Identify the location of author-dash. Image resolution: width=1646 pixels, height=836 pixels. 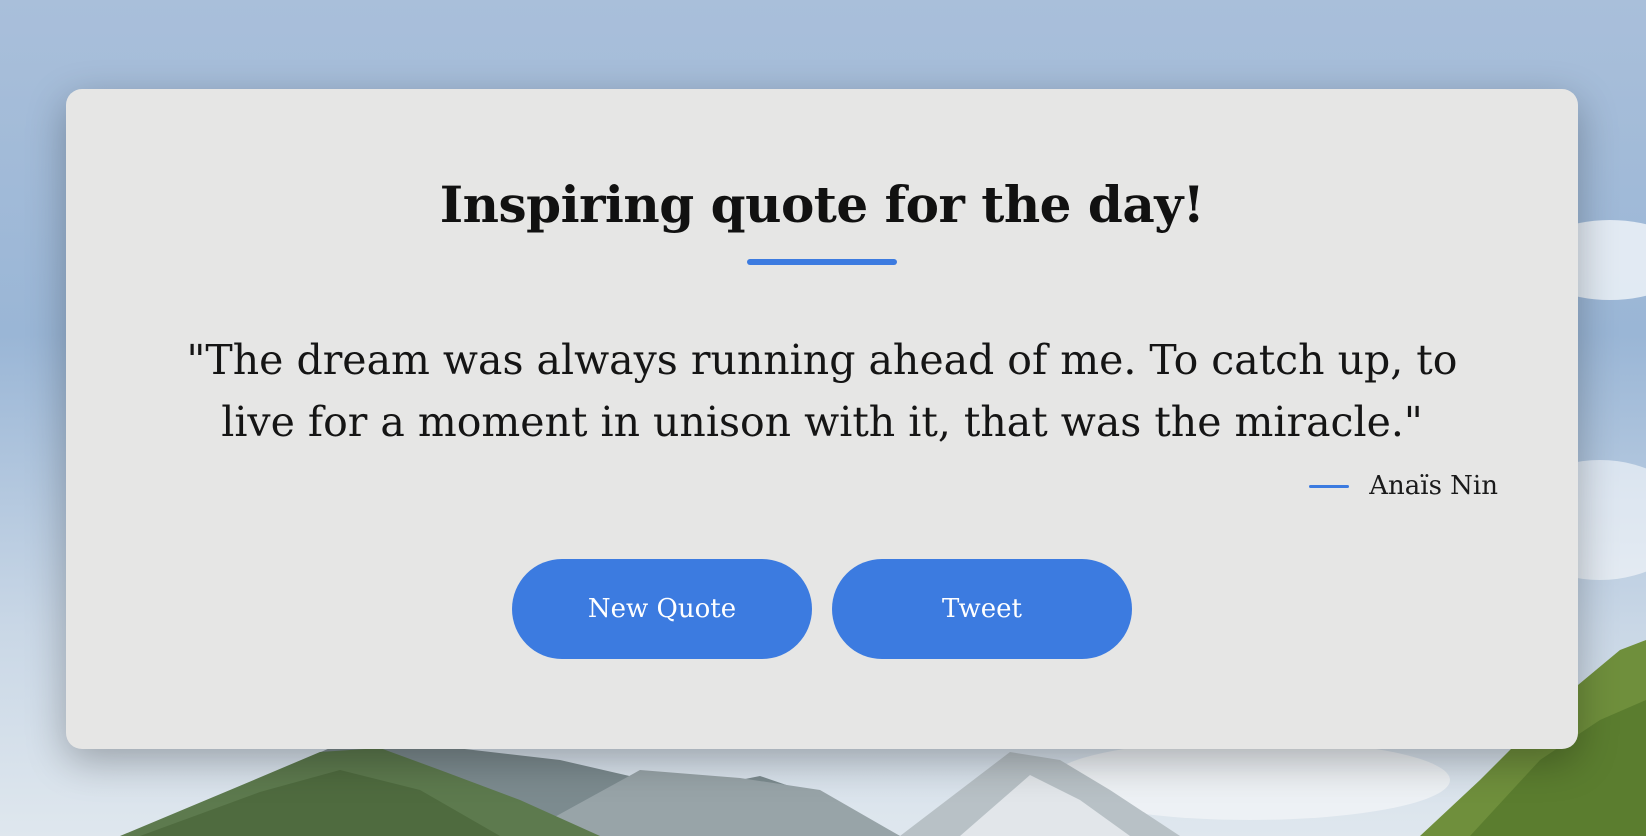
(1329, 486).